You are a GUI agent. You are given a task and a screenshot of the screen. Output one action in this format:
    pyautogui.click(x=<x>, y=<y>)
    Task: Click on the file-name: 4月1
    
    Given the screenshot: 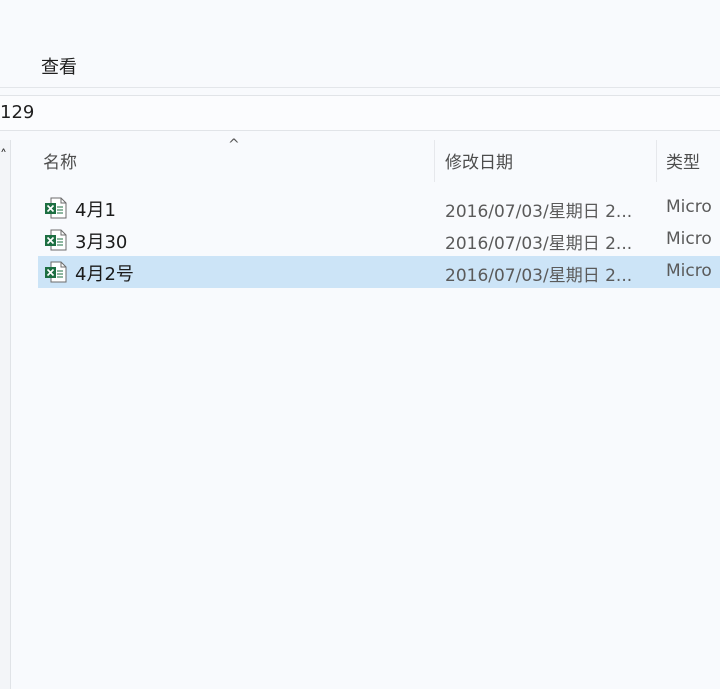 What is the action you would take?
    pyautogui.click(x=95, y=210)
    